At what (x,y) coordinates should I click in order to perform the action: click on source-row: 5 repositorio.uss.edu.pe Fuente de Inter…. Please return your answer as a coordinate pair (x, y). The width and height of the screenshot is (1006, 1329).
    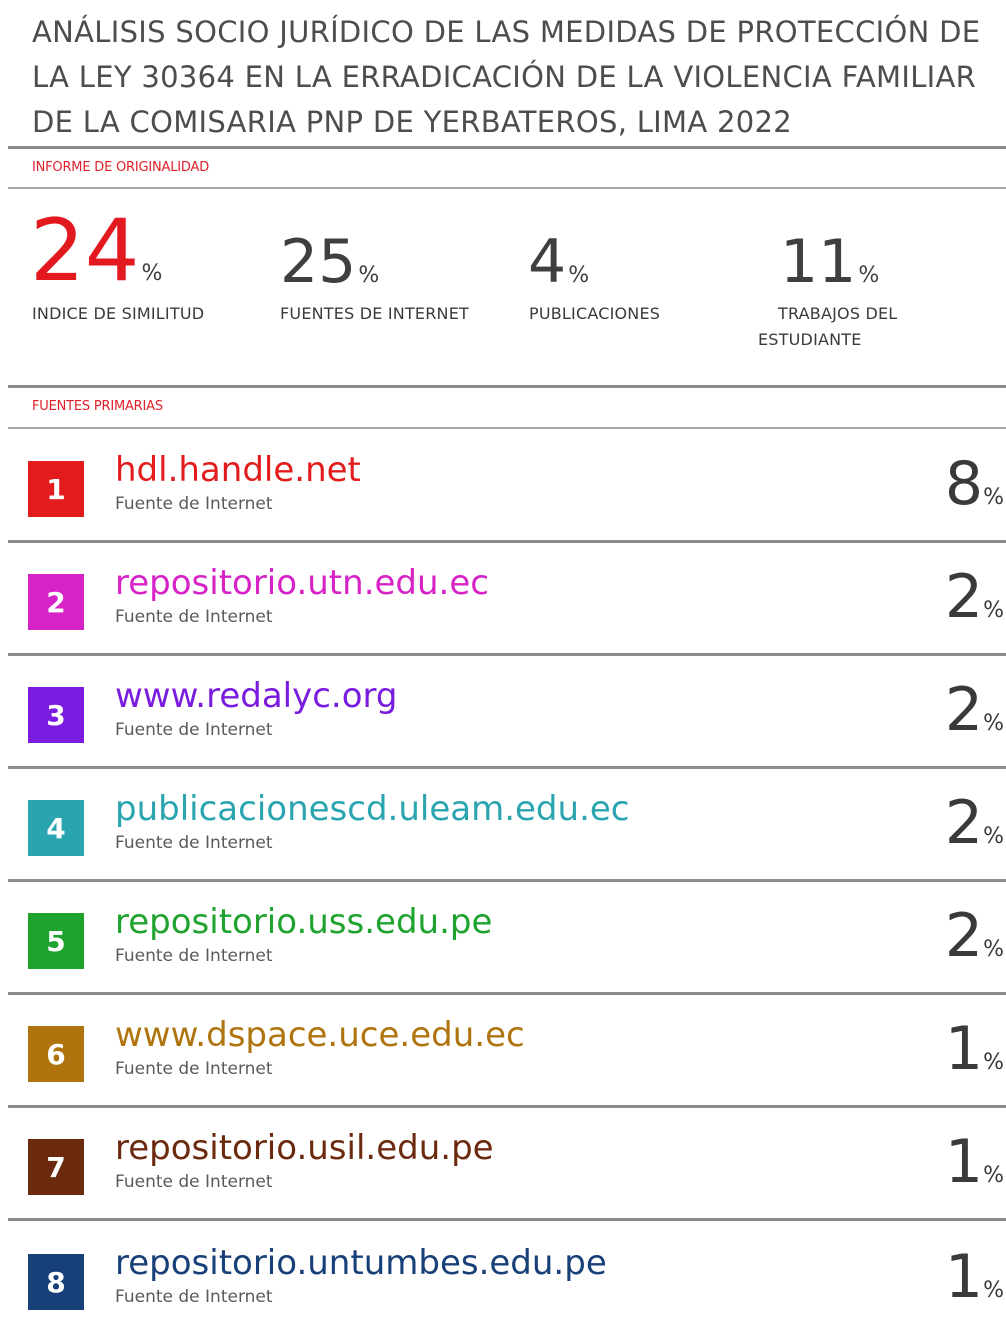
    Looking at the image, I should click on (507, 938).